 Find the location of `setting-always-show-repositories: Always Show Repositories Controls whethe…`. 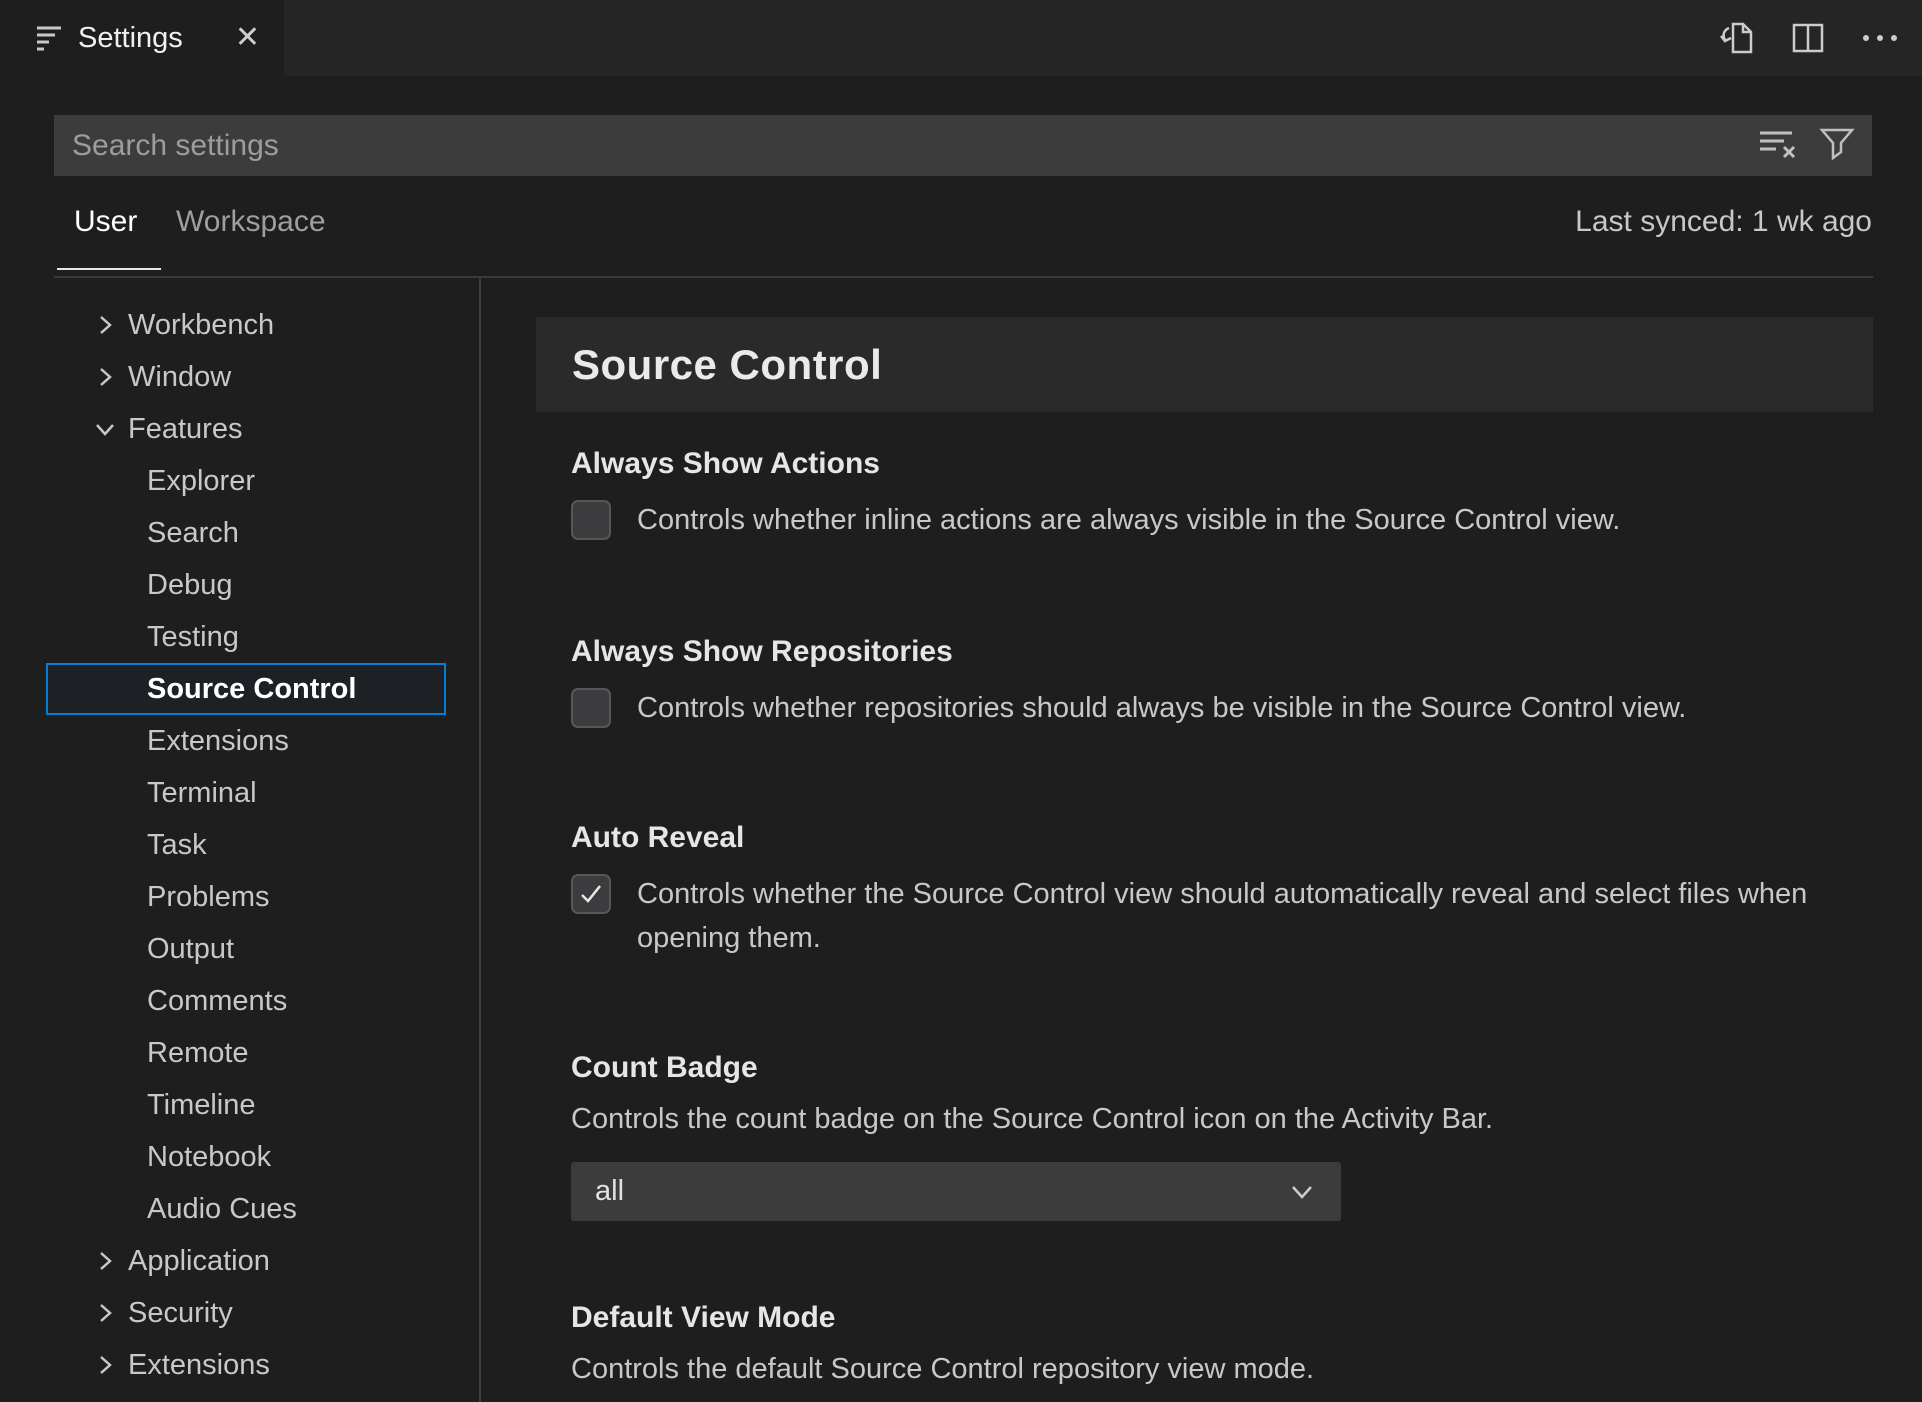

setting-always-show-repositories: Always Show Repositories Controls whethe… is located at coordinates (1222, 682).